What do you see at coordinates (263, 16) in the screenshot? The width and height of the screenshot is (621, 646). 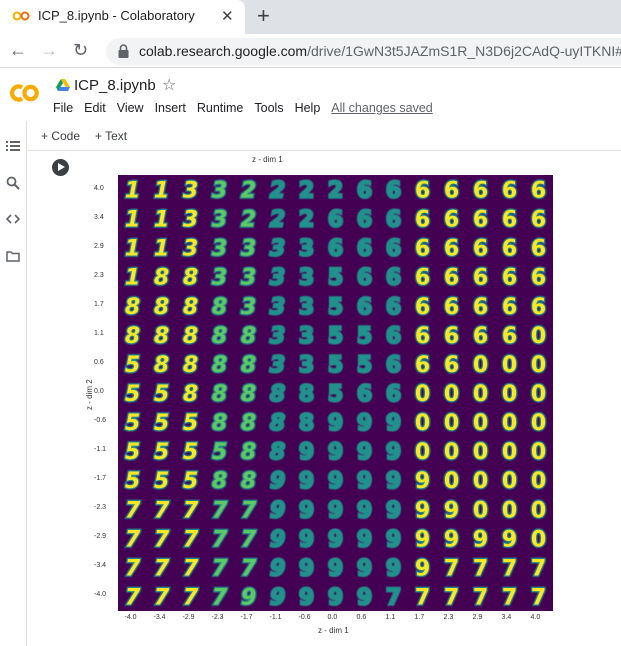 I see `new-tab-icon: +` at bounding box center [263, 16].